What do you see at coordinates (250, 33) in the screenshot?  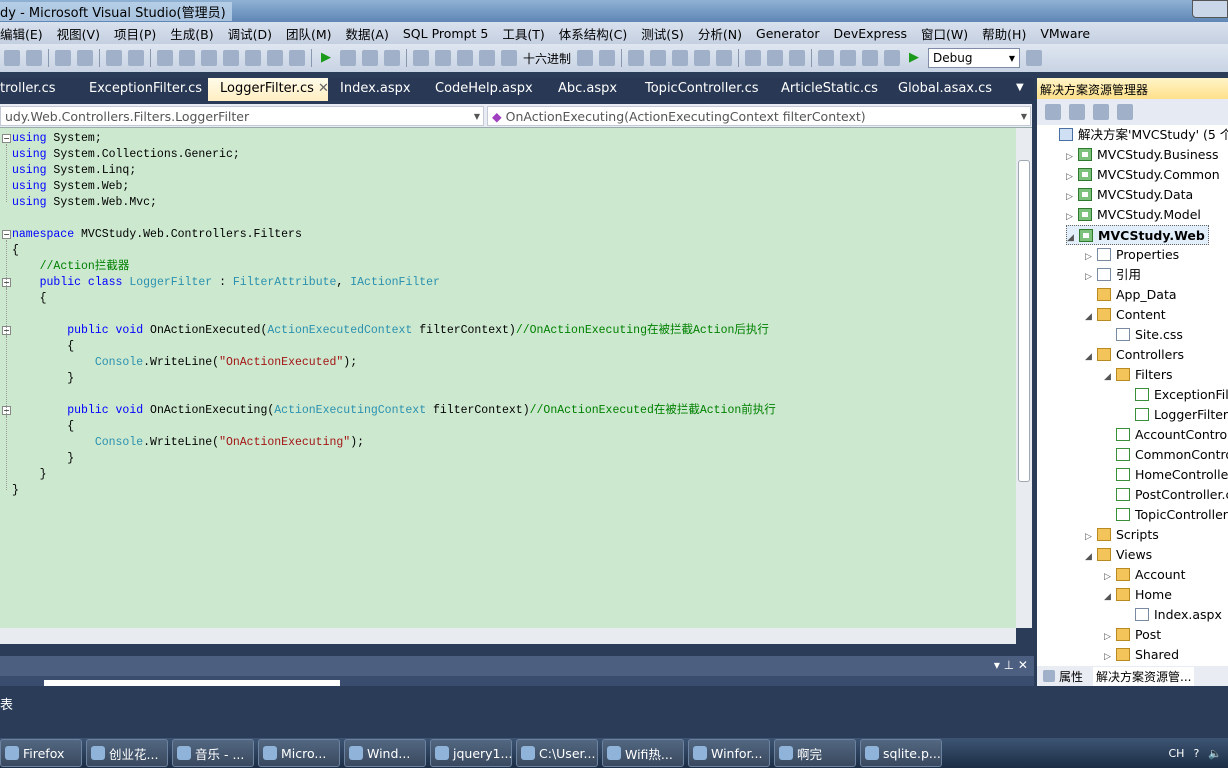 I see `menu-item: 调试(D)` at bounding box center [250, 33].